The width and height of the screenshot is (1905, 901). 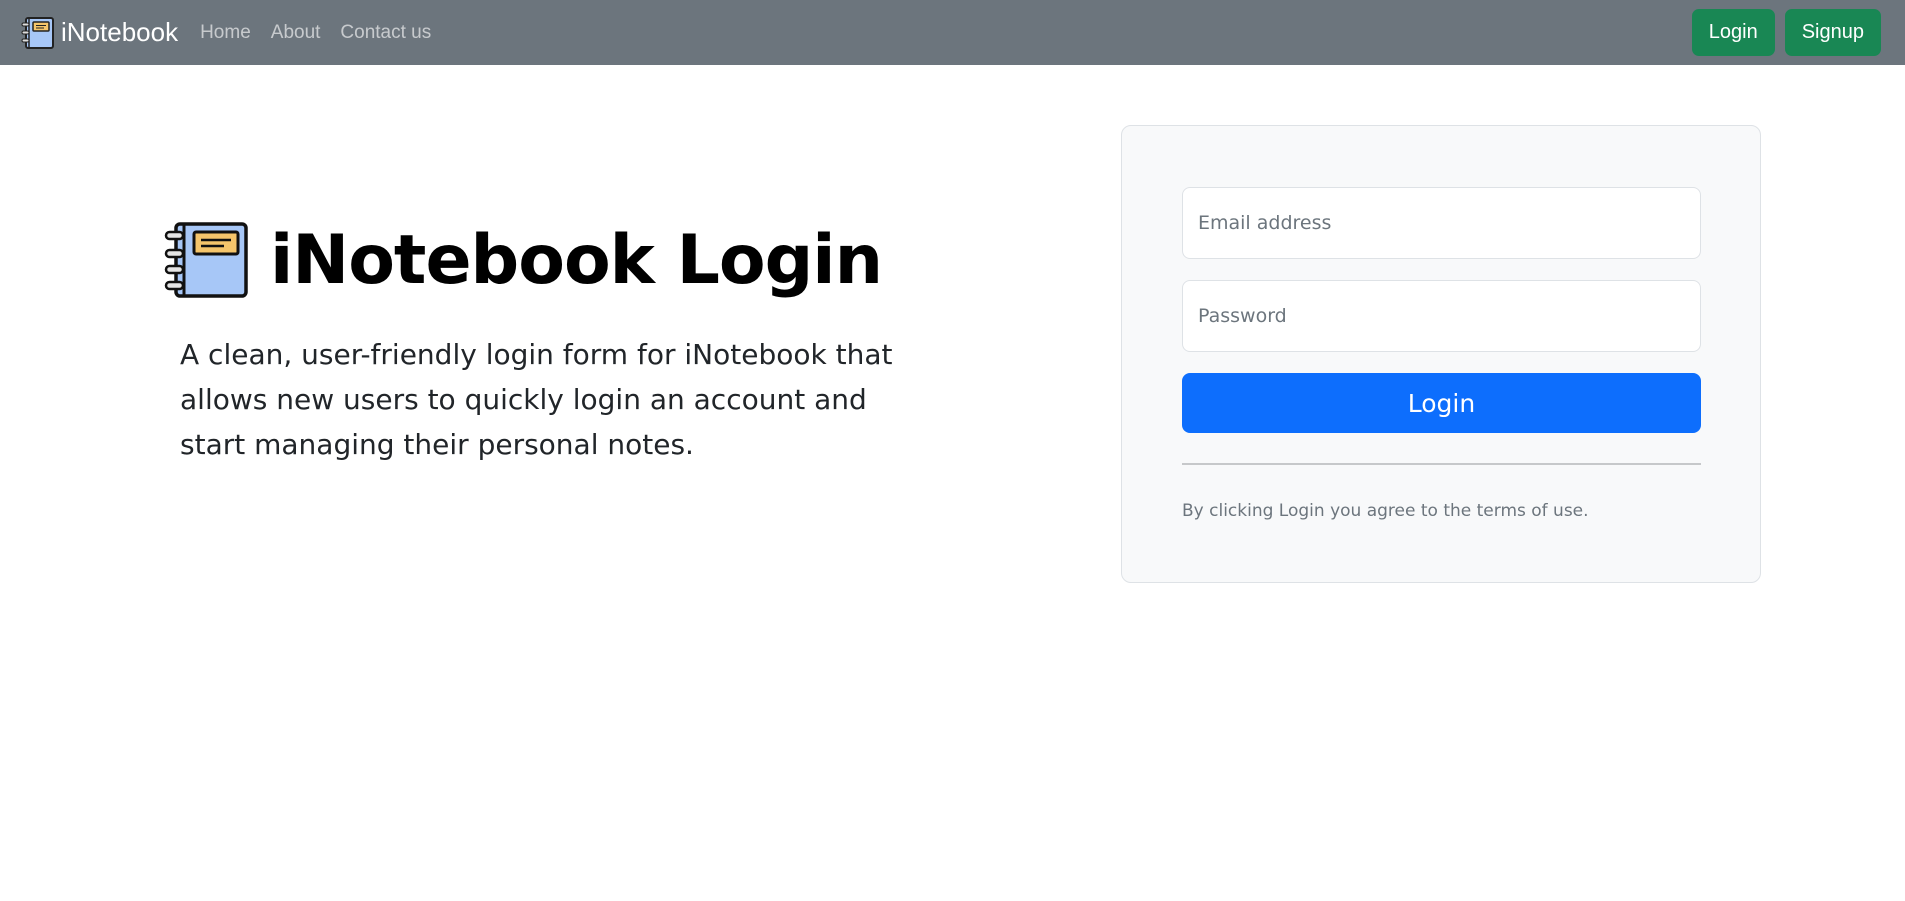 What do you see at coordinates (1441, 464) in the screenshot?
I see `divider` at bounding box center [1441, 464].